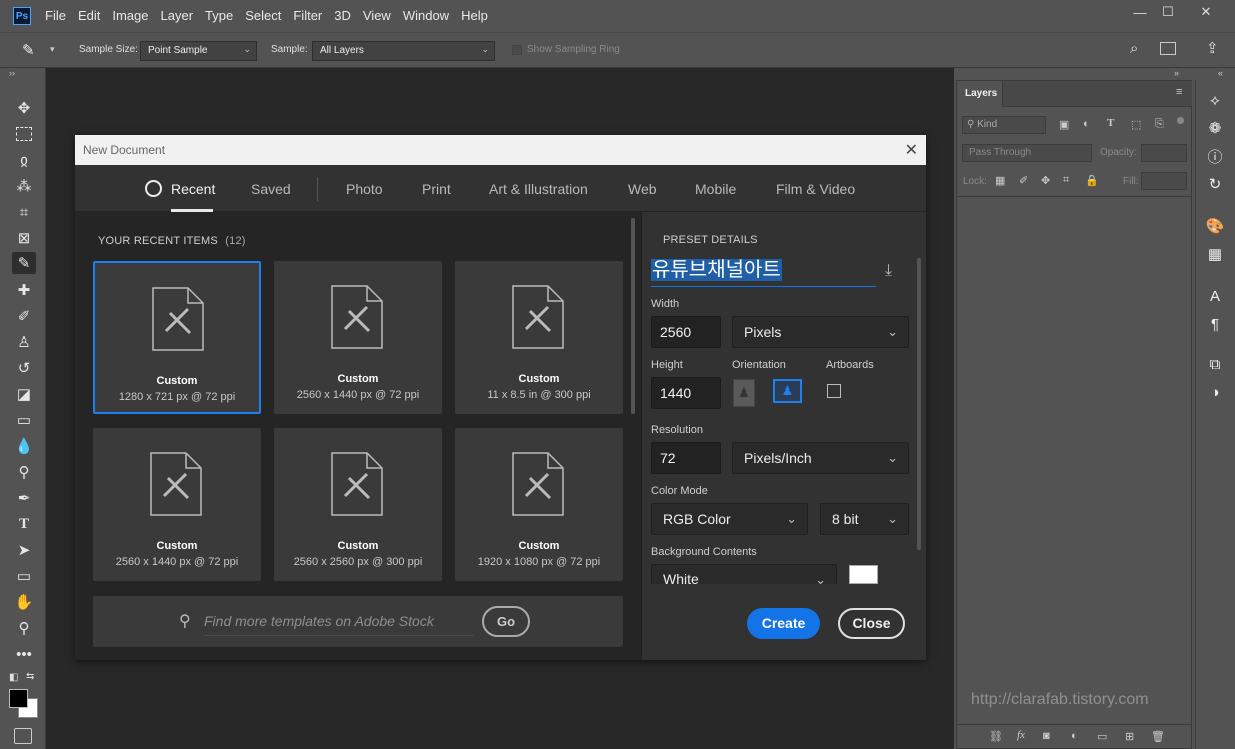 This screenshot has height=749, width=1235. Describe the element at coordinates (1136, 124) in the screenshot. I see `shape-filter-icon: ⬚` at that location.